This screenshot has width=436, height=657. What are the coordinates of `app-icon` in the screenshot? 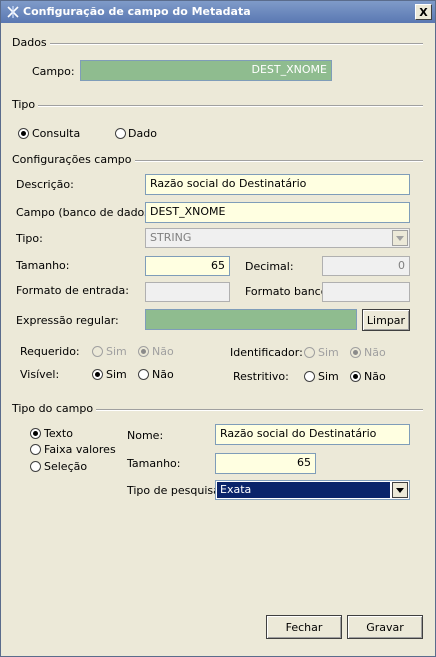 It's located at (13, 12).